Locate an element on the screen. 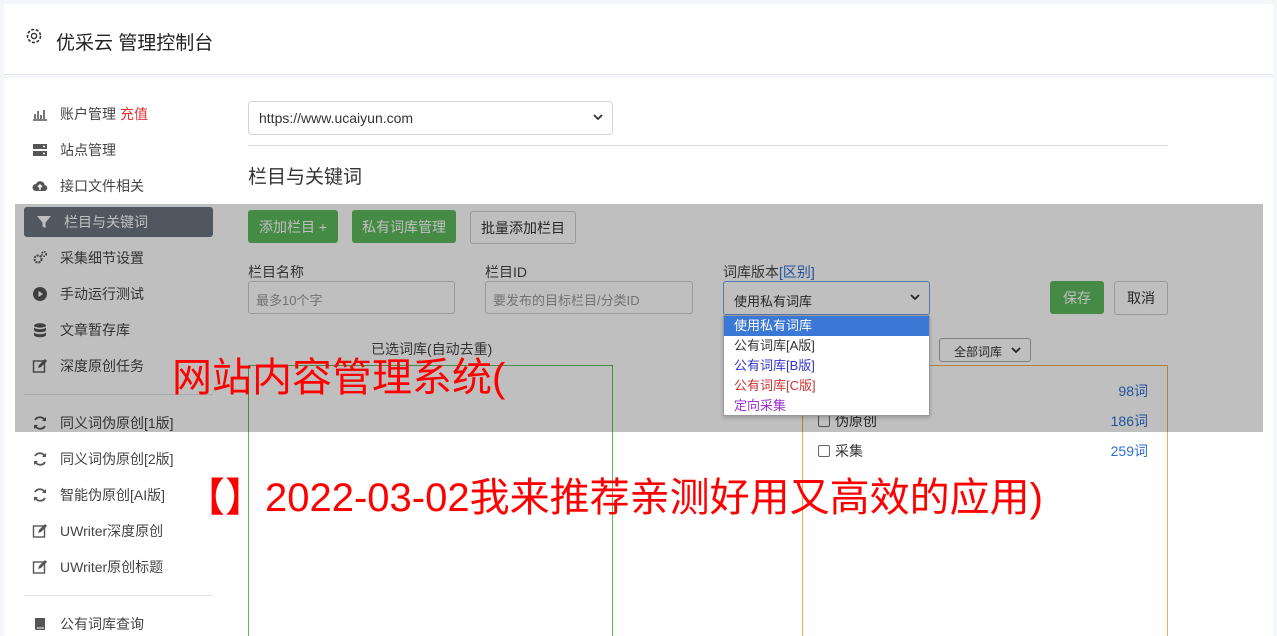 The image size is (1277, 636). sidebar-item-public-lib: 公有词库查询 is located at coordinates (114, 622).